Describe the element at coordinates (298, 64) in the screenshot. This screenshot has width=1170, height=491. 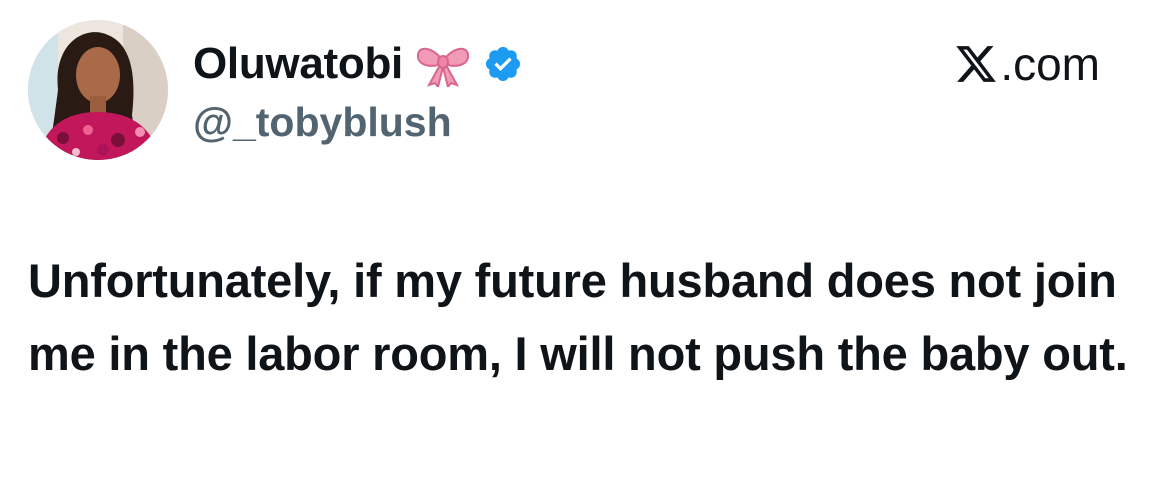
I see `author-display-name: Oluwatobi` at that location.